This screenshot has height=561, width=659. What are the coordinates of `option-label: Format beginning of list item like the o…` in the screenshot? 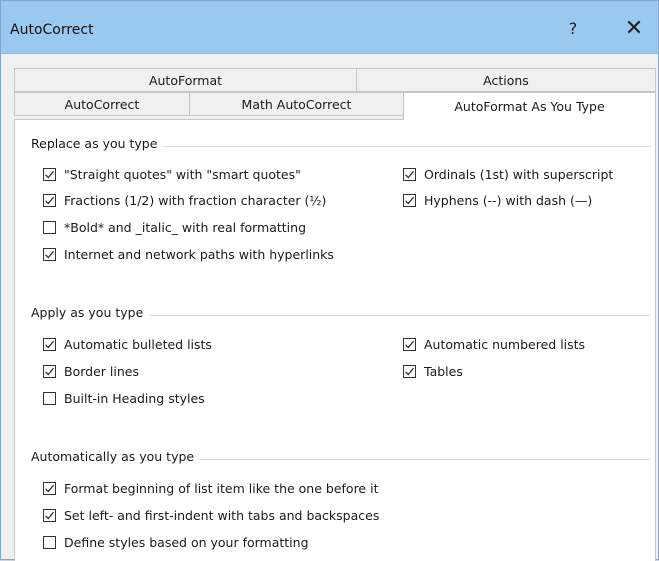 It's located at (221, 488).